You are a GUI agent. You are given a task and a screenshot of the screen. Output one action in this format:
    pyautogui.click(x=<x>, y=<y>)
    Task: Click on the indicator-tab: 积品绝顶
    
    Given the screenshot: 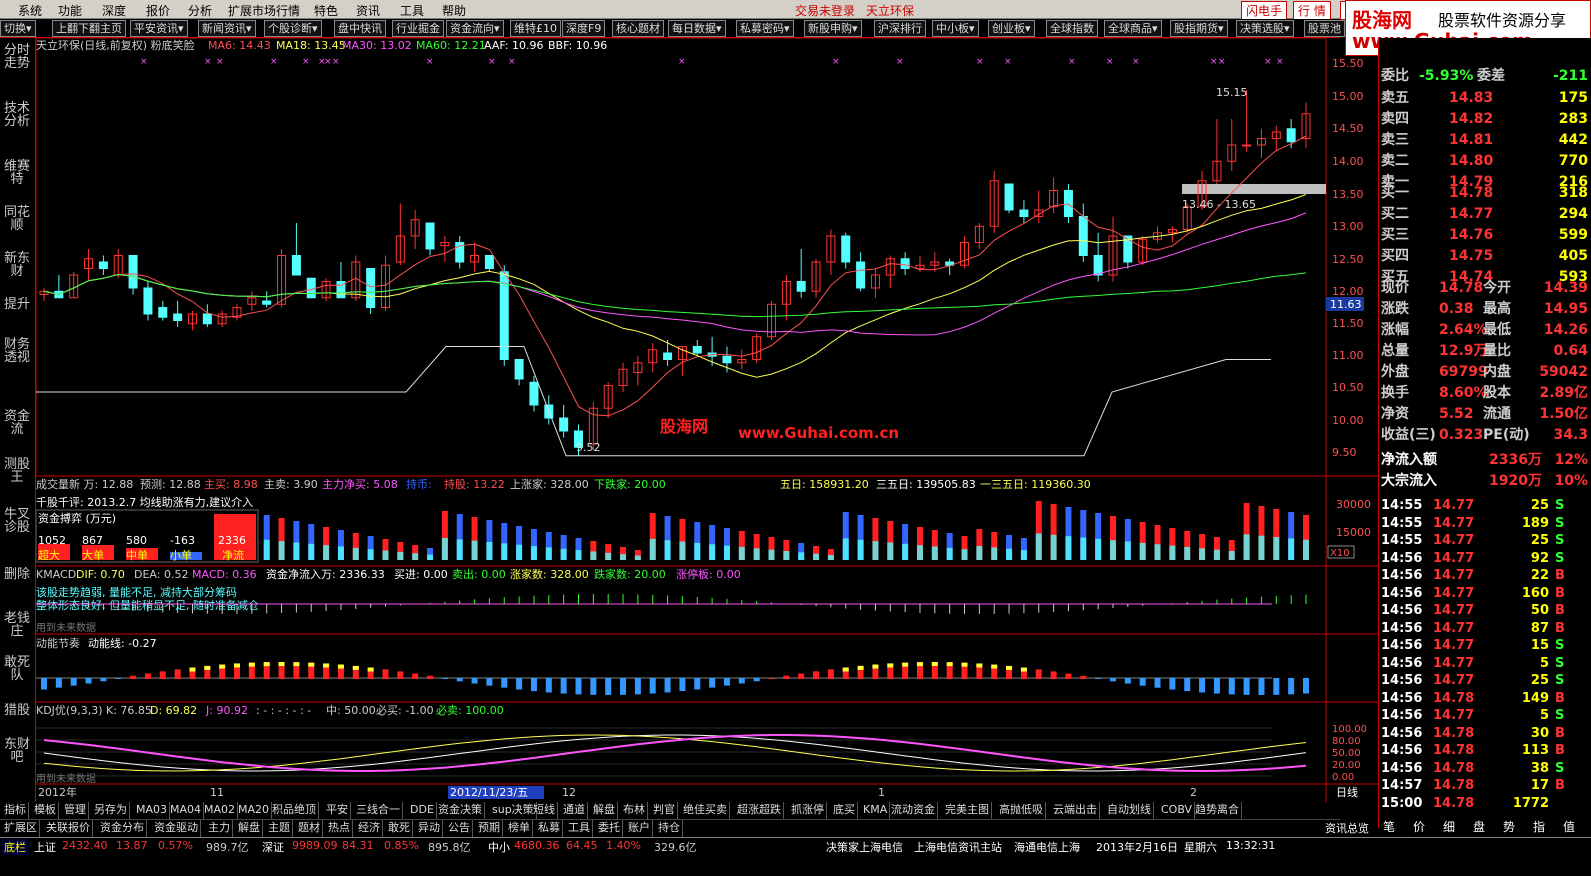 What is the action you would take?
    pyautogui.click(x=294, y=810)
    